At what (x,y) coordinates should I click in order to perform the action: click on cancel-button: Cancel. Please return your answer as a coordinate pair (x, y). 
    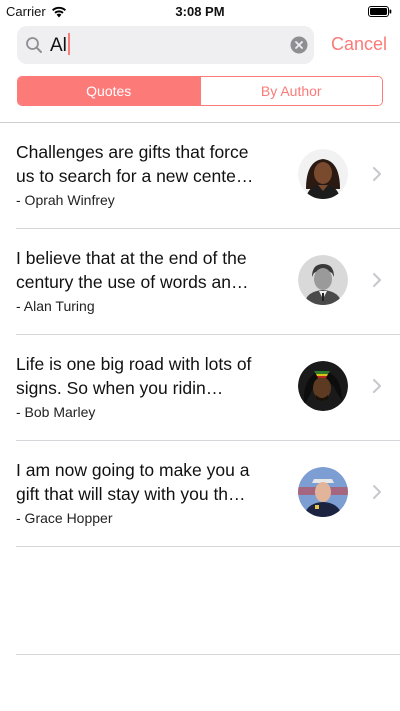
    Looking at the image, I should click on (359, 44).